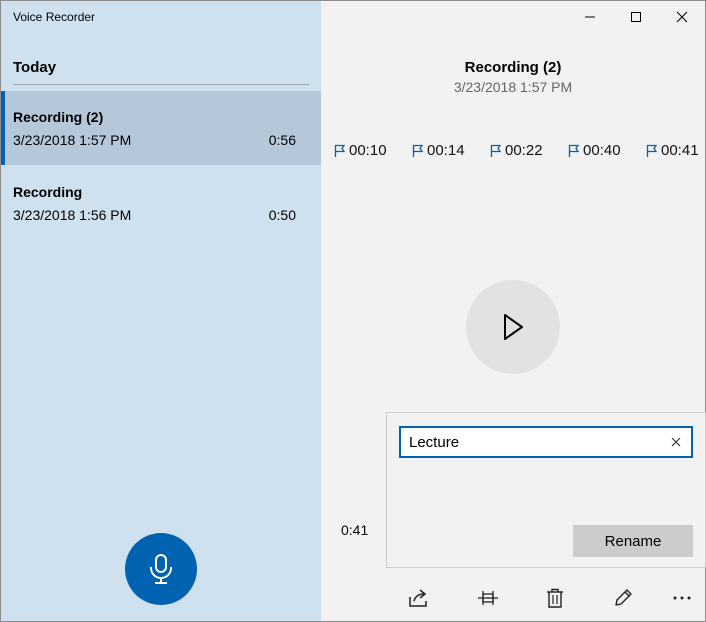 The image size is (706, 622). Describe the element at coordinates (3, 128) in the screenshot. I see `selection-indicator` at that location.